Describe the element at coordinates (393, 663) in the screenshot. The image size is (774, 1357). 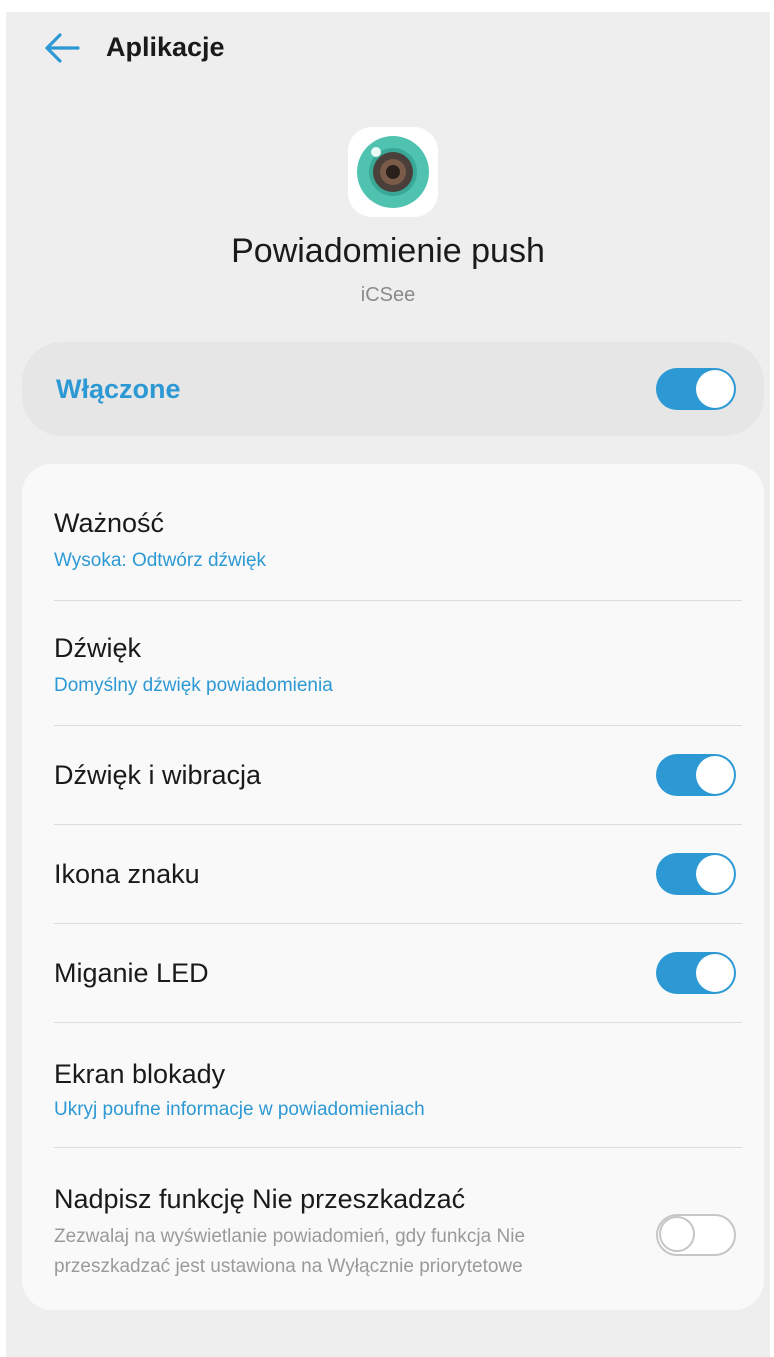
I see `setting-sound: Dźwięk Domyślny dźwięk powiadomienia` at that location.